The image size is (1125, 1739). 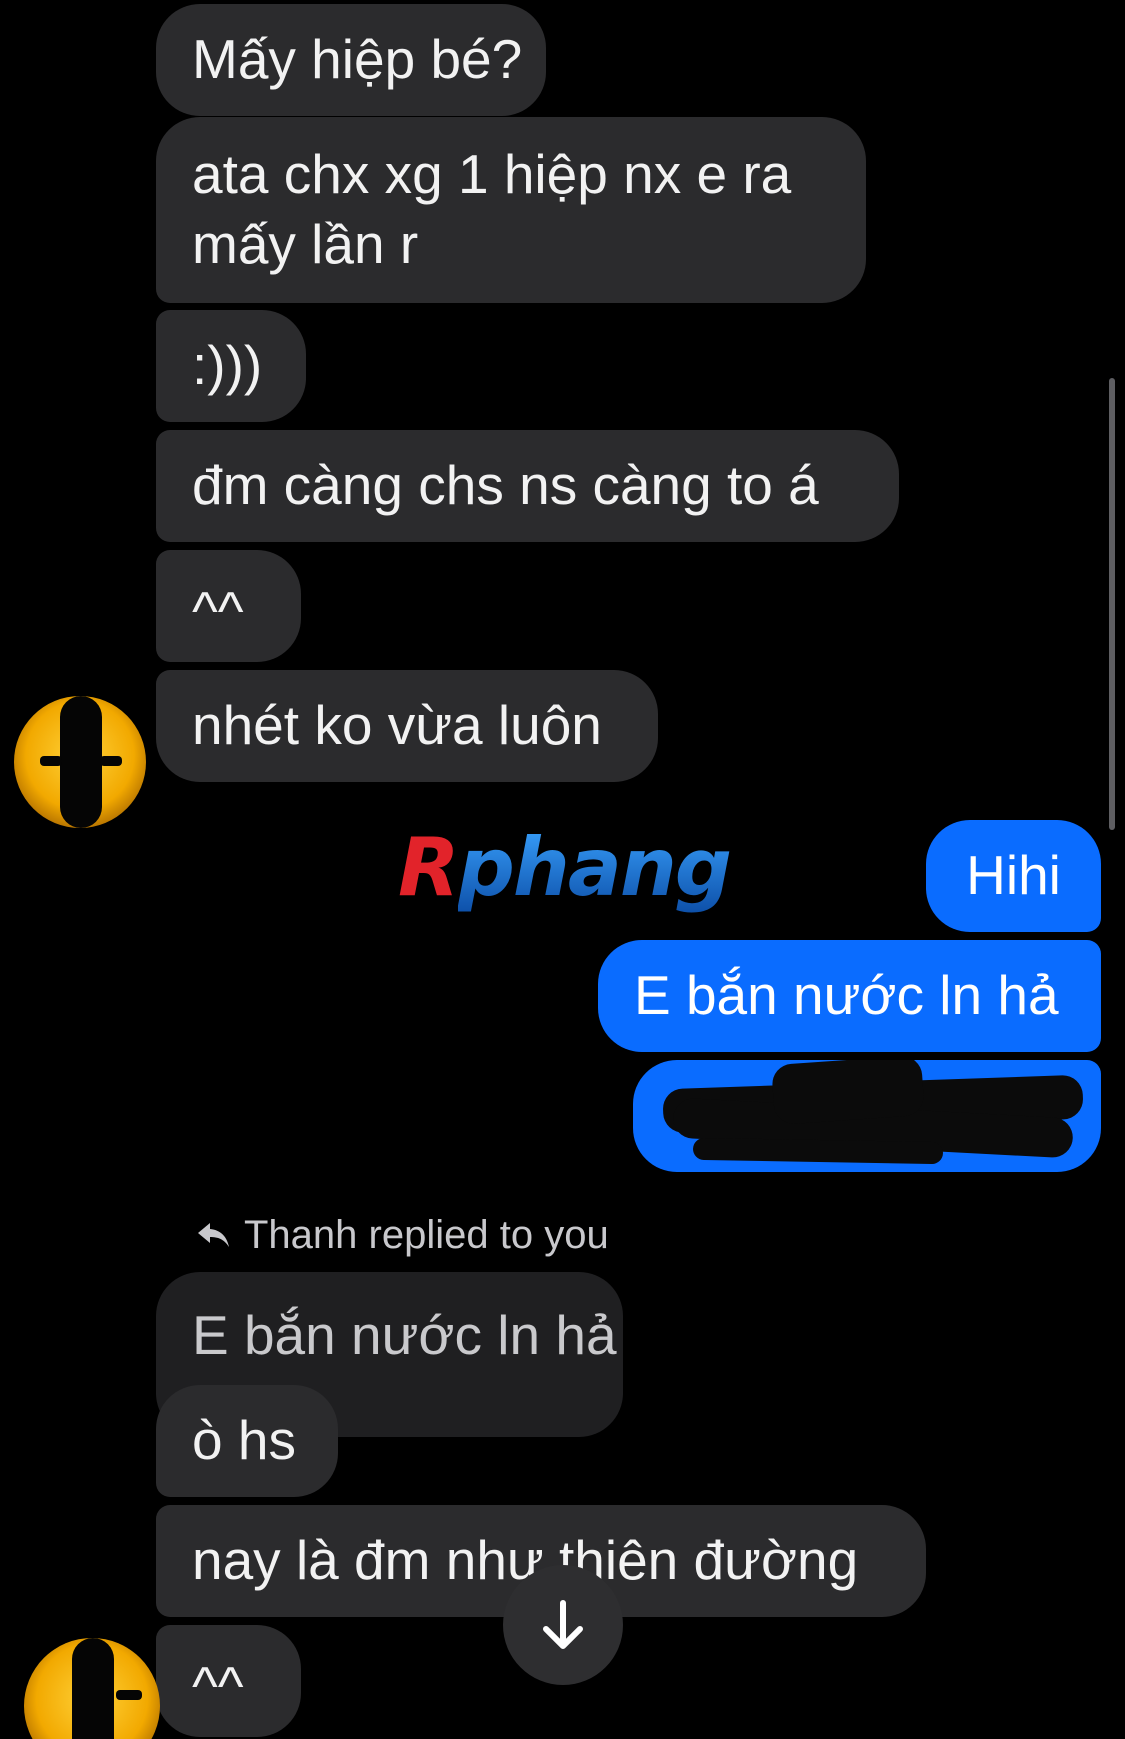 What do you see at coordinates (227, 365) in the screenshot?
I see `message-text: :)))` at bounding box center [227, 365].